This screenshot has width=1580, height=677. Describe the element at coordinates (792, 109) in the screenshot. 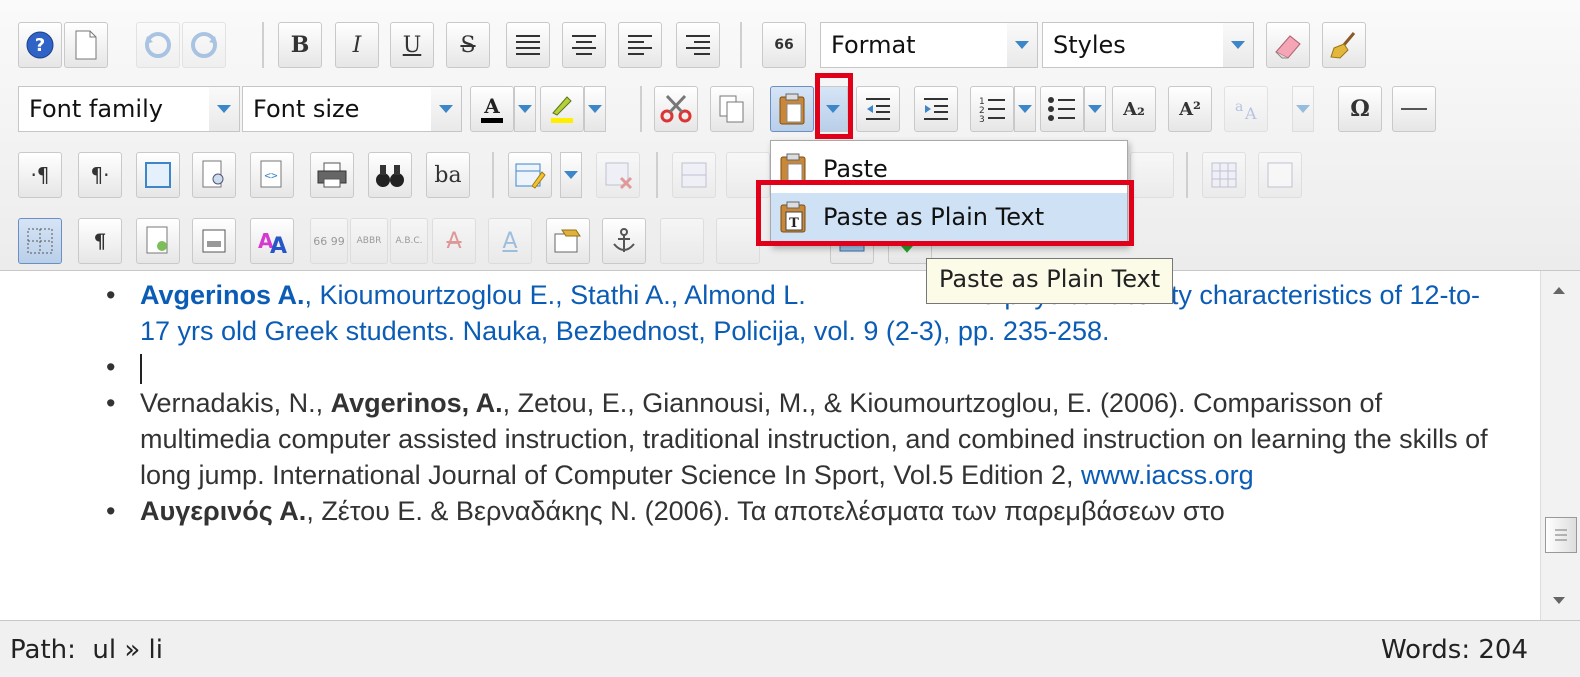

I see `paste-icon` at that location.